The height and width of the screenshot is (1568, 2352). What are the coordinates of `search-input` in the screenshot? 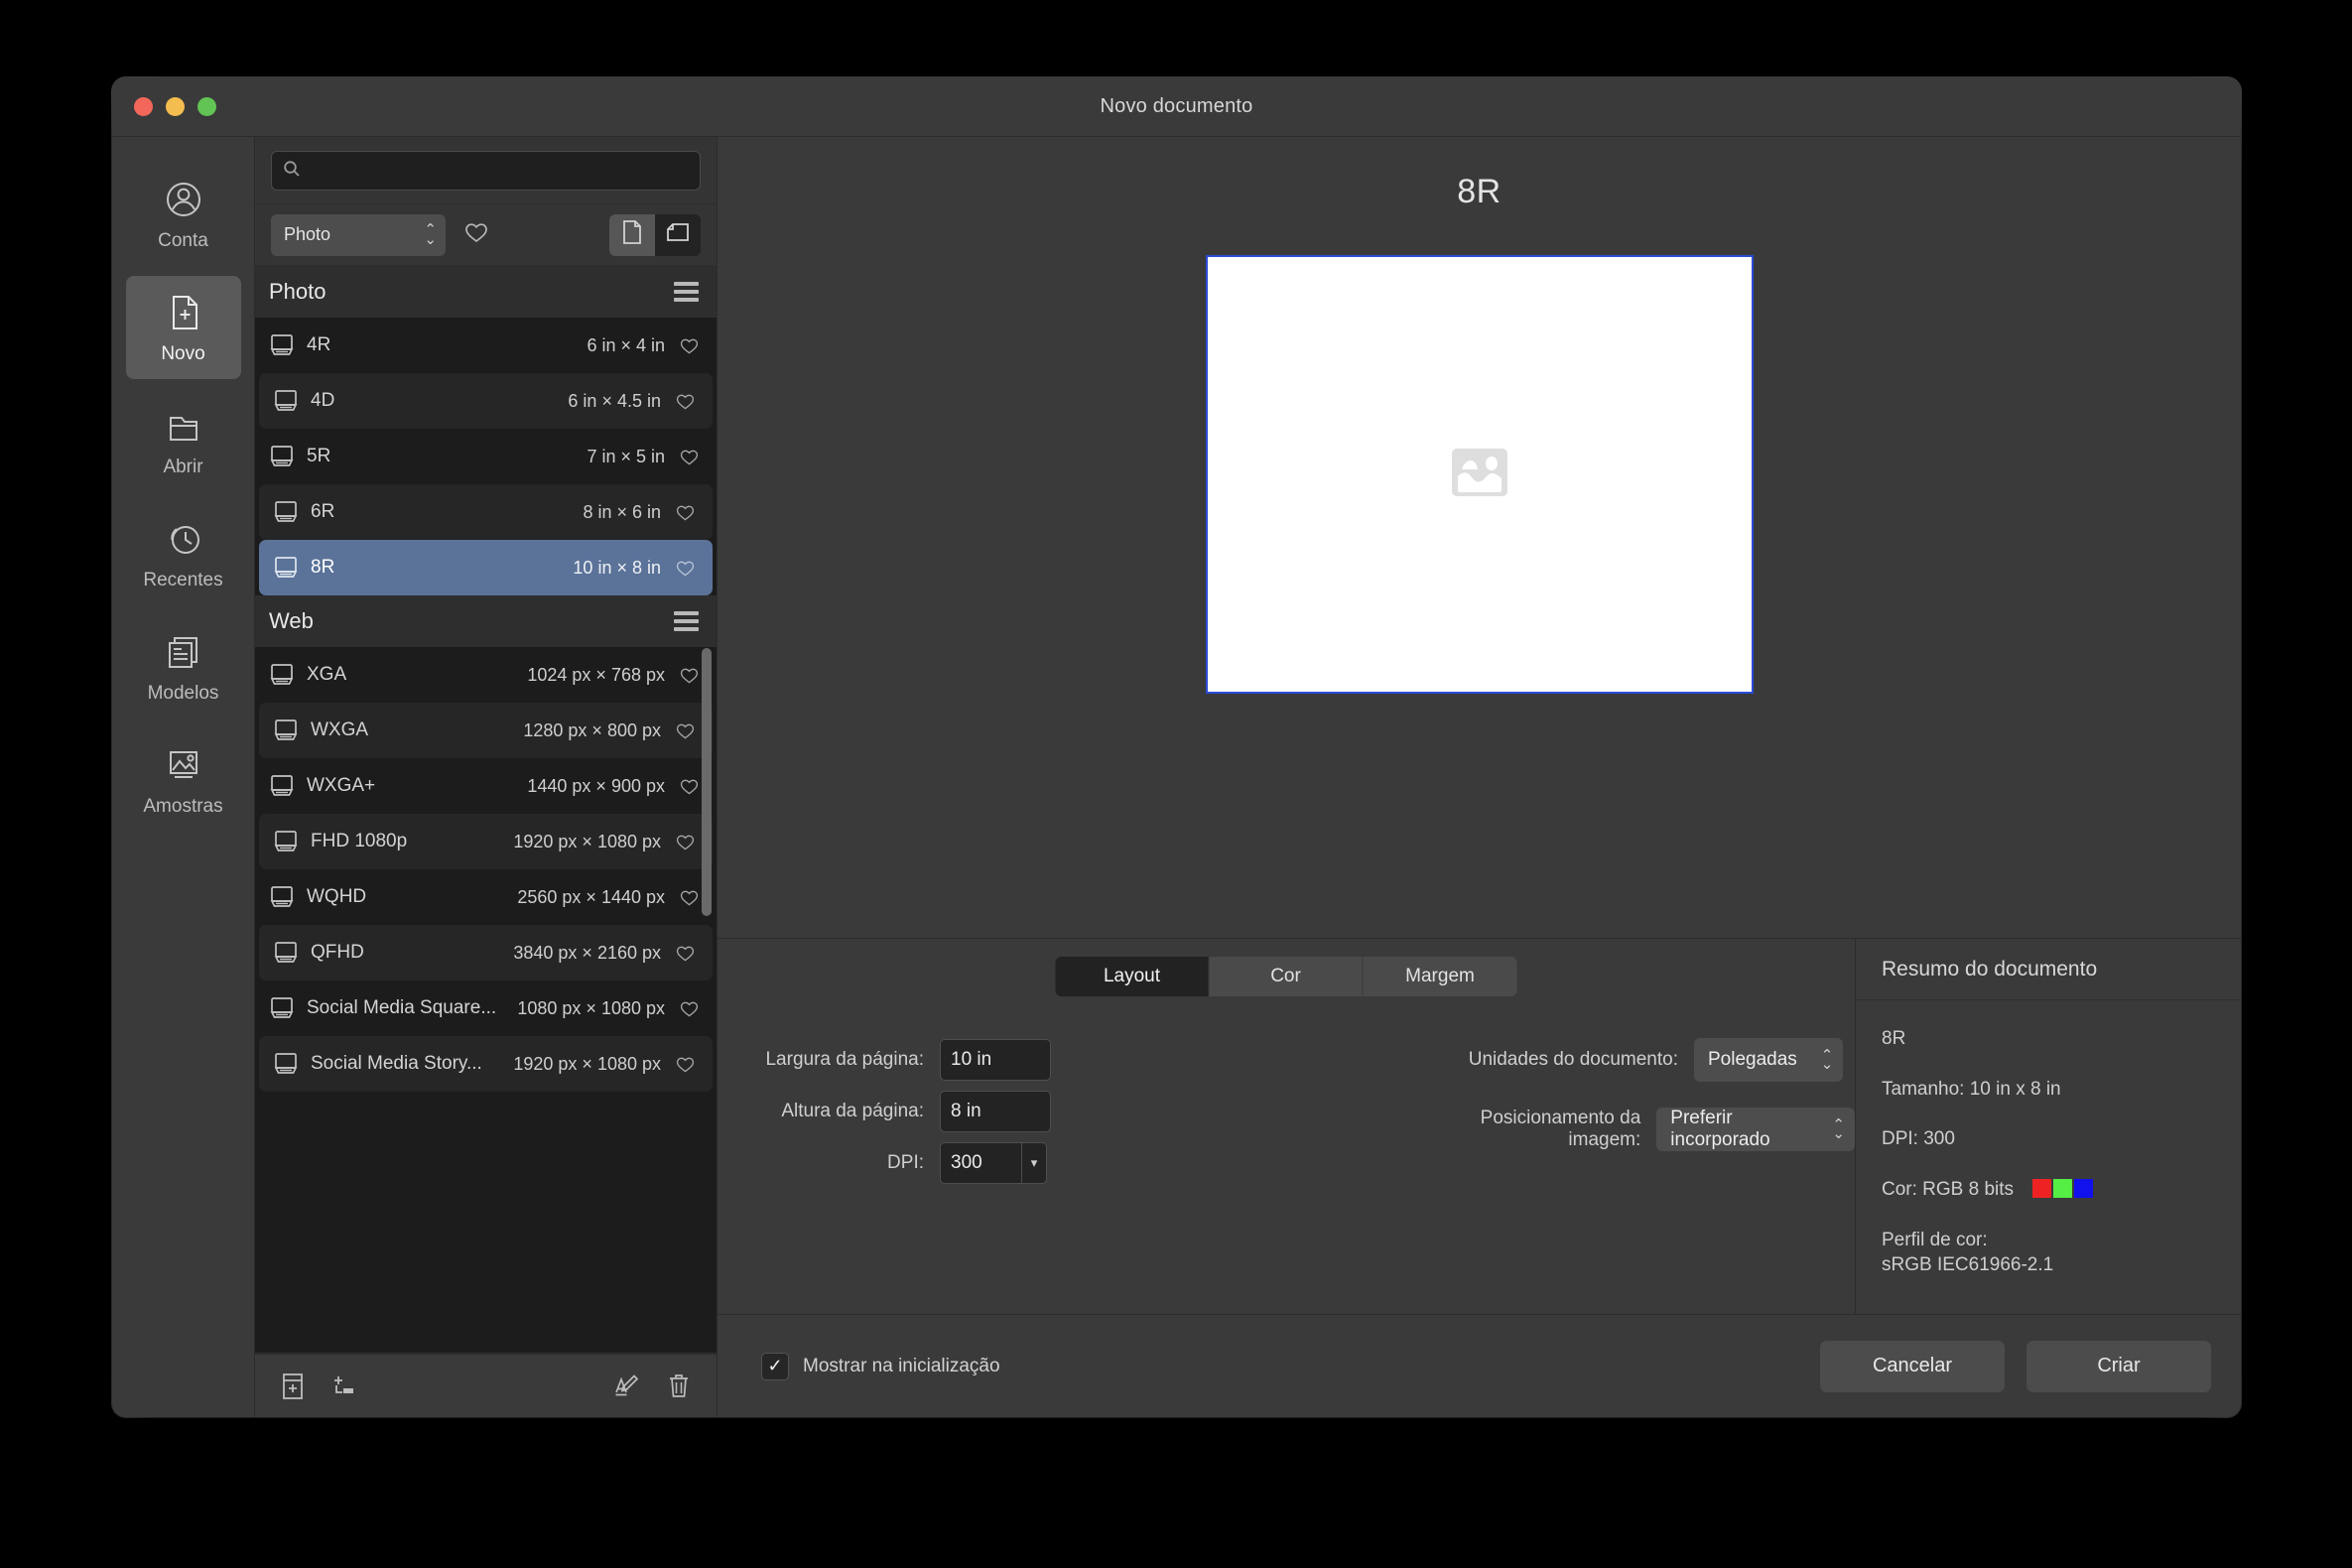 It's located at (499, 171).